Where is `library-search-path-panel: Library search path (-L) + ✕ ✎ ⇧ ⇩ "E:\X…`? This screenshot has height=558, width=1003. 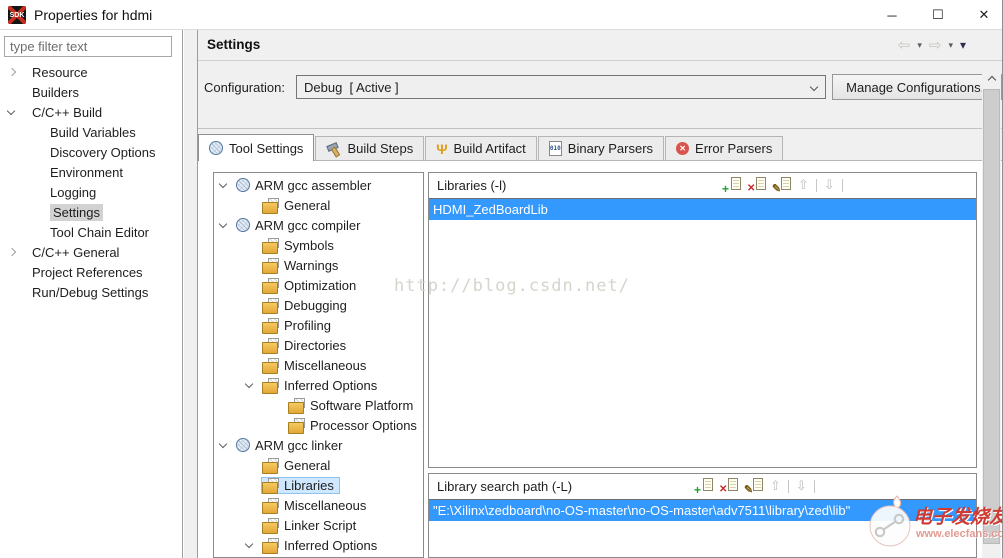
library-search-path-panel: Library search path (-L) + ✕ ✎ ⇧ ⇩ "E:\X… is located at coordinates (702, 515).